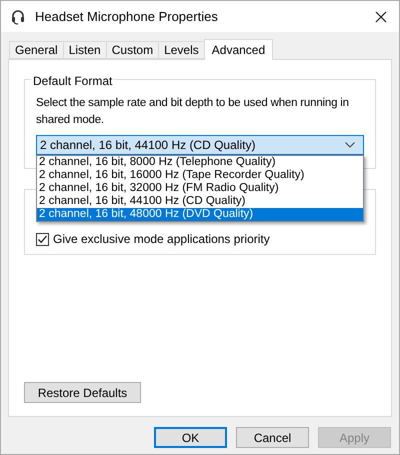  What do you see at coordinates (82, 392) in the screenshot?
I see `restore-defaults-button: Restore Defaults` at bounding box center [82, 392].